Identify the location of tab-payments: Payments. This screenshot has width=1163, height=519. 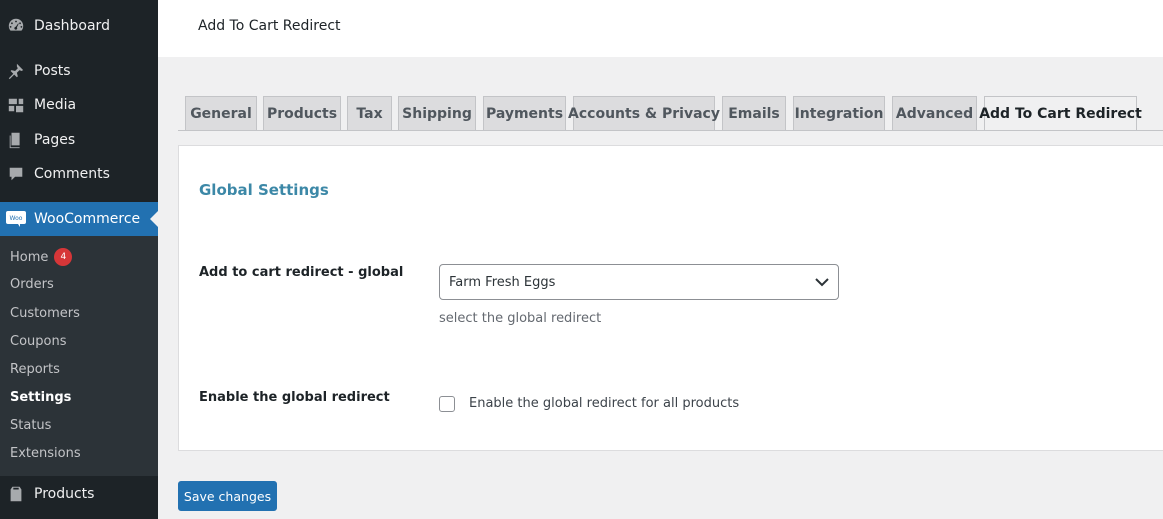
(524, 113).